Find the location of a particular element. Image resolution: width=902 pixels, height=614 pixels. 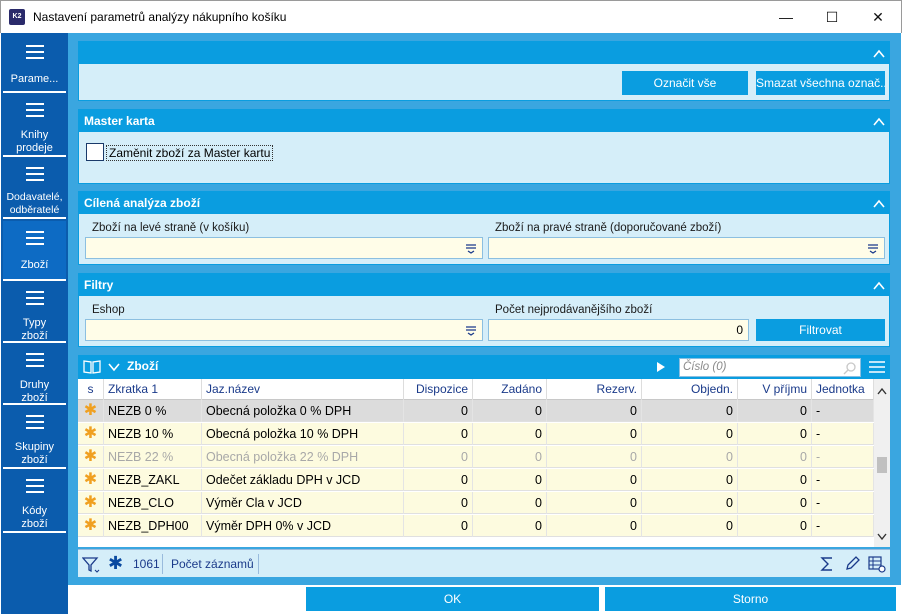

cell-code: NEZB_DPH00 is located at coordinates (153, 526).